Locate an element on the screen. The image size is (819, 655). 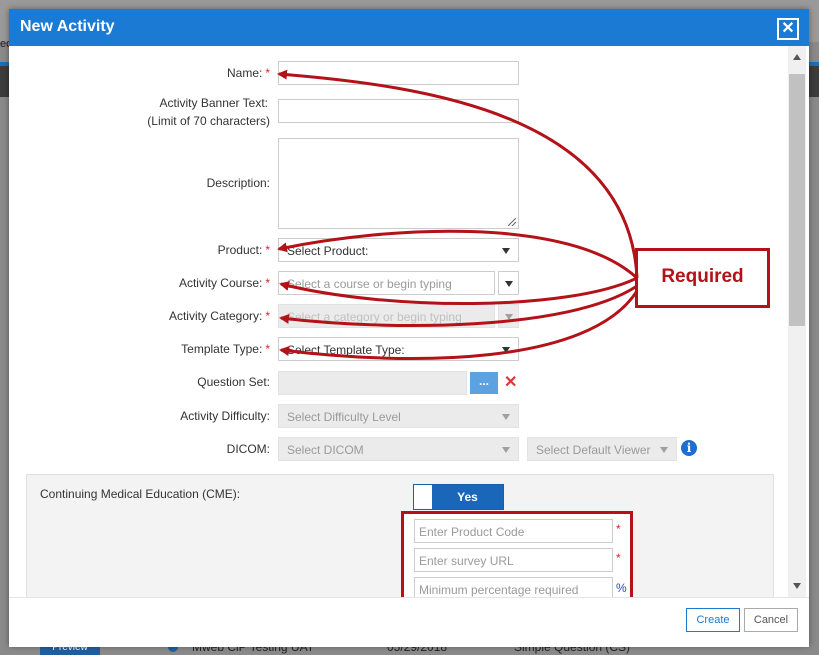
modal-footer: Create Cancel is located at coordinates (409, 622).